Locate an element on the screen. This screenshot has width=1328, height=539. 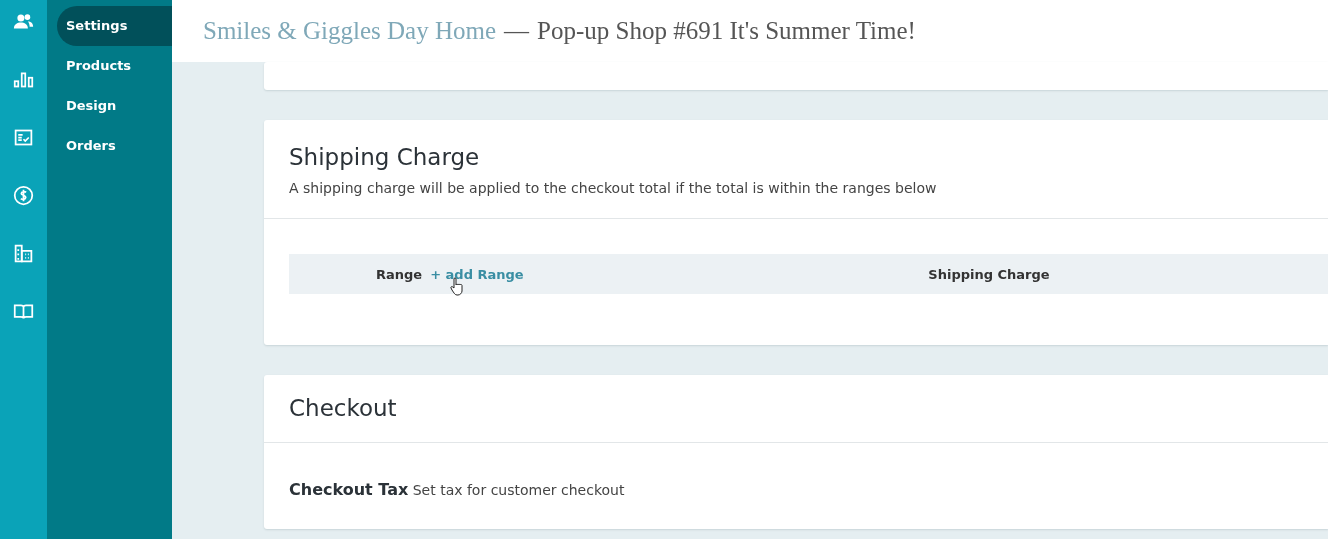
building-icon is located at coordinates (23, 253).